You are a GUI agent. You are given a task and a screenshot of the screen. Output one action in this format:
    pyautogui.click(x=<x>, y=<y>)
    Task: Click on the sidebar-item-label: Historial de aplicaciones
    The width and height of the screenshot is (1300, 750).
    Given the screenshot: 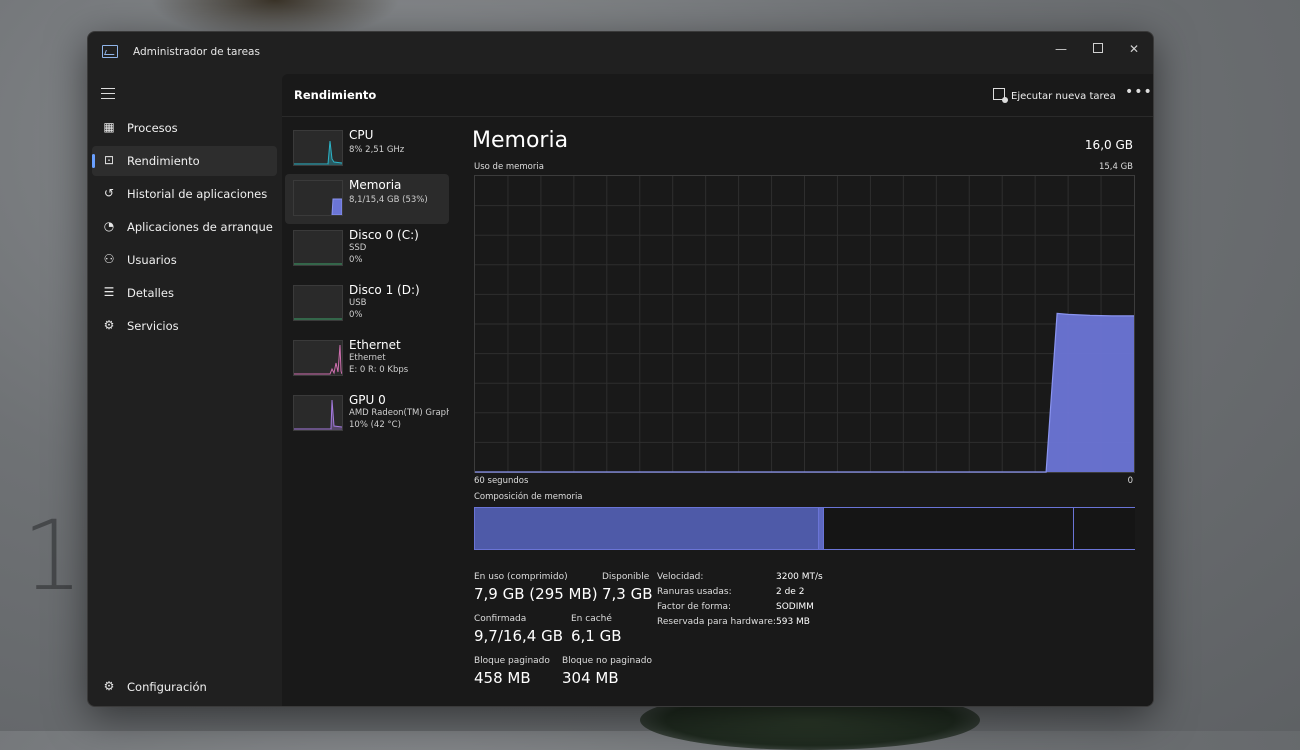 What is the action you would take?
    pyautogui.click(x=197, y=194)
    